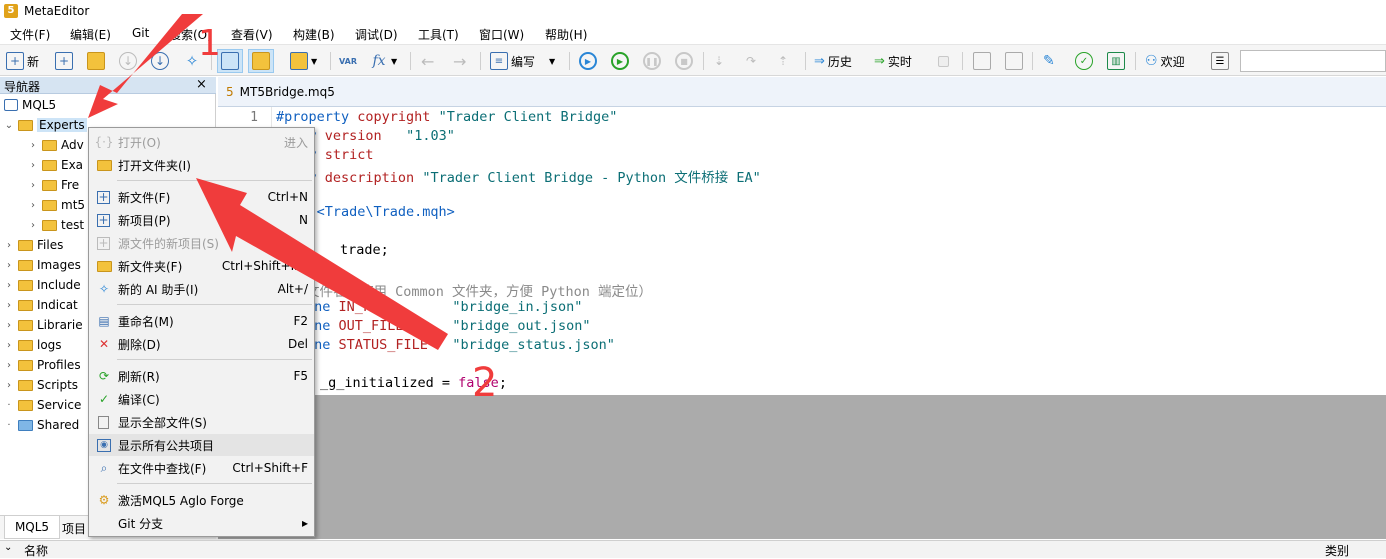 This screenshot has height=559, width=1386. I want to click on settings-button: ☰, so click(1220, 61).